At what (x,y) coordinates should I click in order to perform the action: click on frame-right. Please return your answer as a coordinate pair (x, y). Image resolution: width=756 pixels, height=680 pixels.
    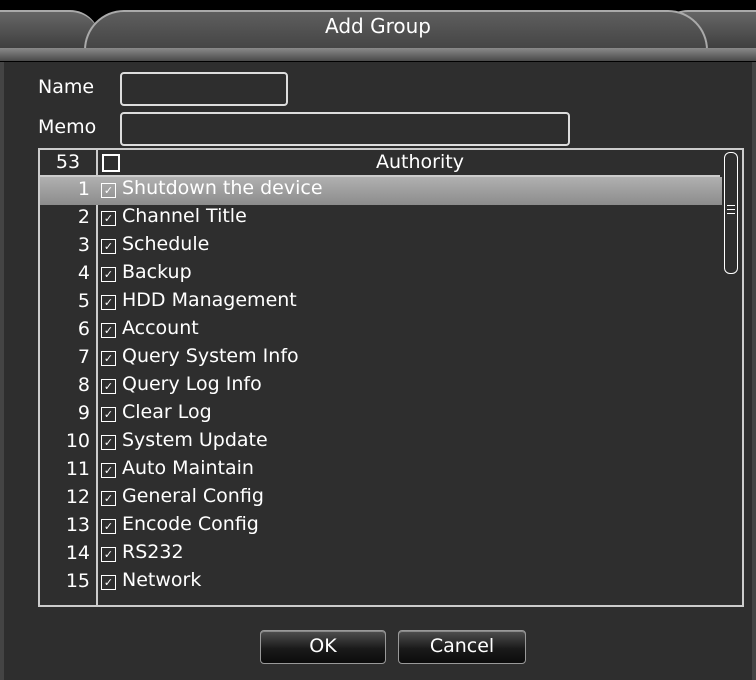
    Looking at the image, I should click on (754, 371).